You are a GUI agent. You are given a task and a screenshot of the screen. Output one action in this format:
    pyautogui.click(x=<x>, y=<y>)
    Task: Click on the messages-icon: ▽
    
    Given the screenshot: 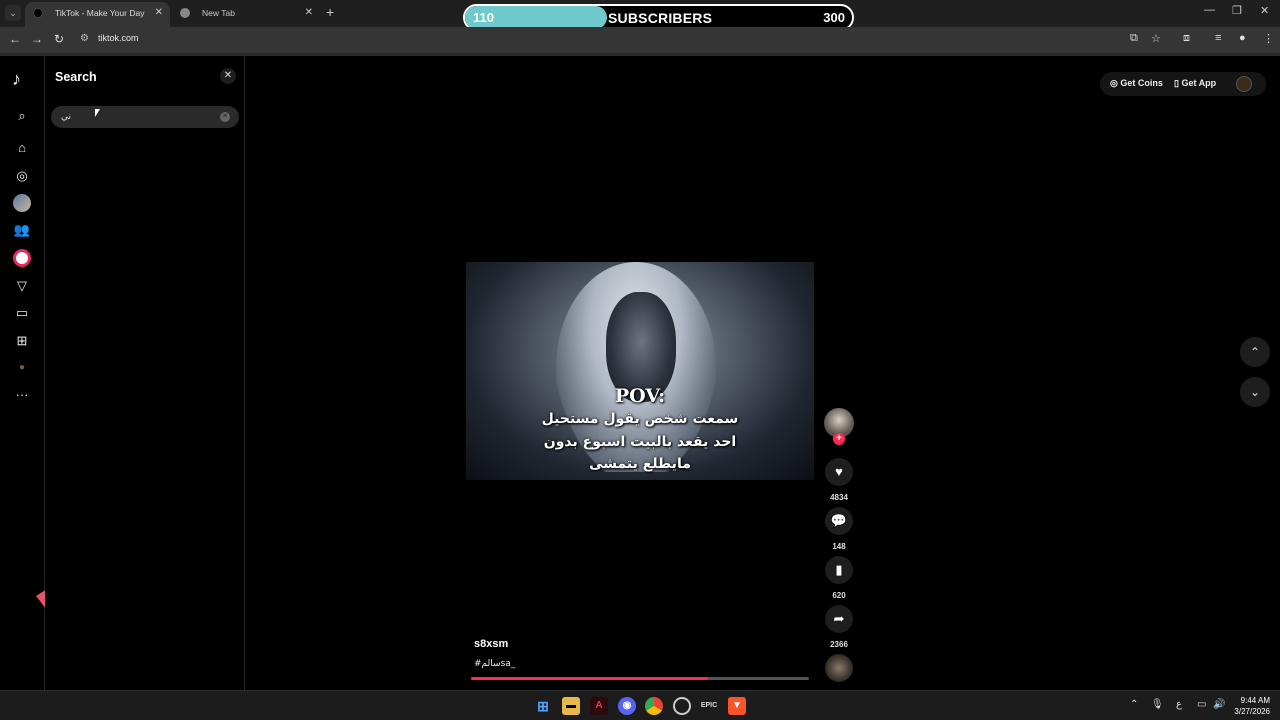 What is the action you would take?
    pyautogui.click(x=22, y=286)
    